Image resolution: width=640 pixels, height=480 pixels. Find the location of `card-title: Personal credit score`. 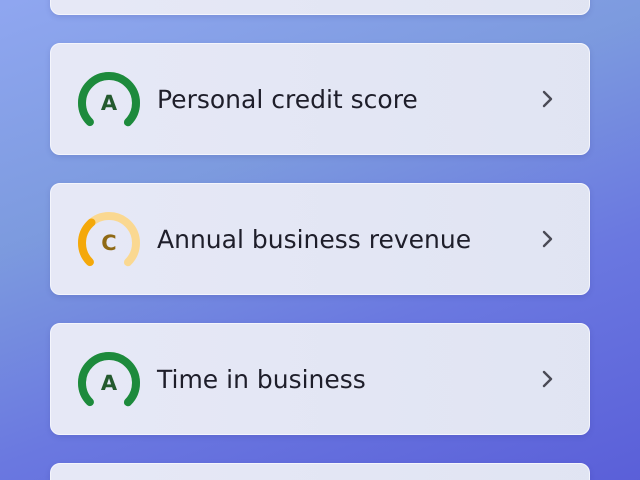

card-title: Personal credit score is located at coordinates (288, 99).